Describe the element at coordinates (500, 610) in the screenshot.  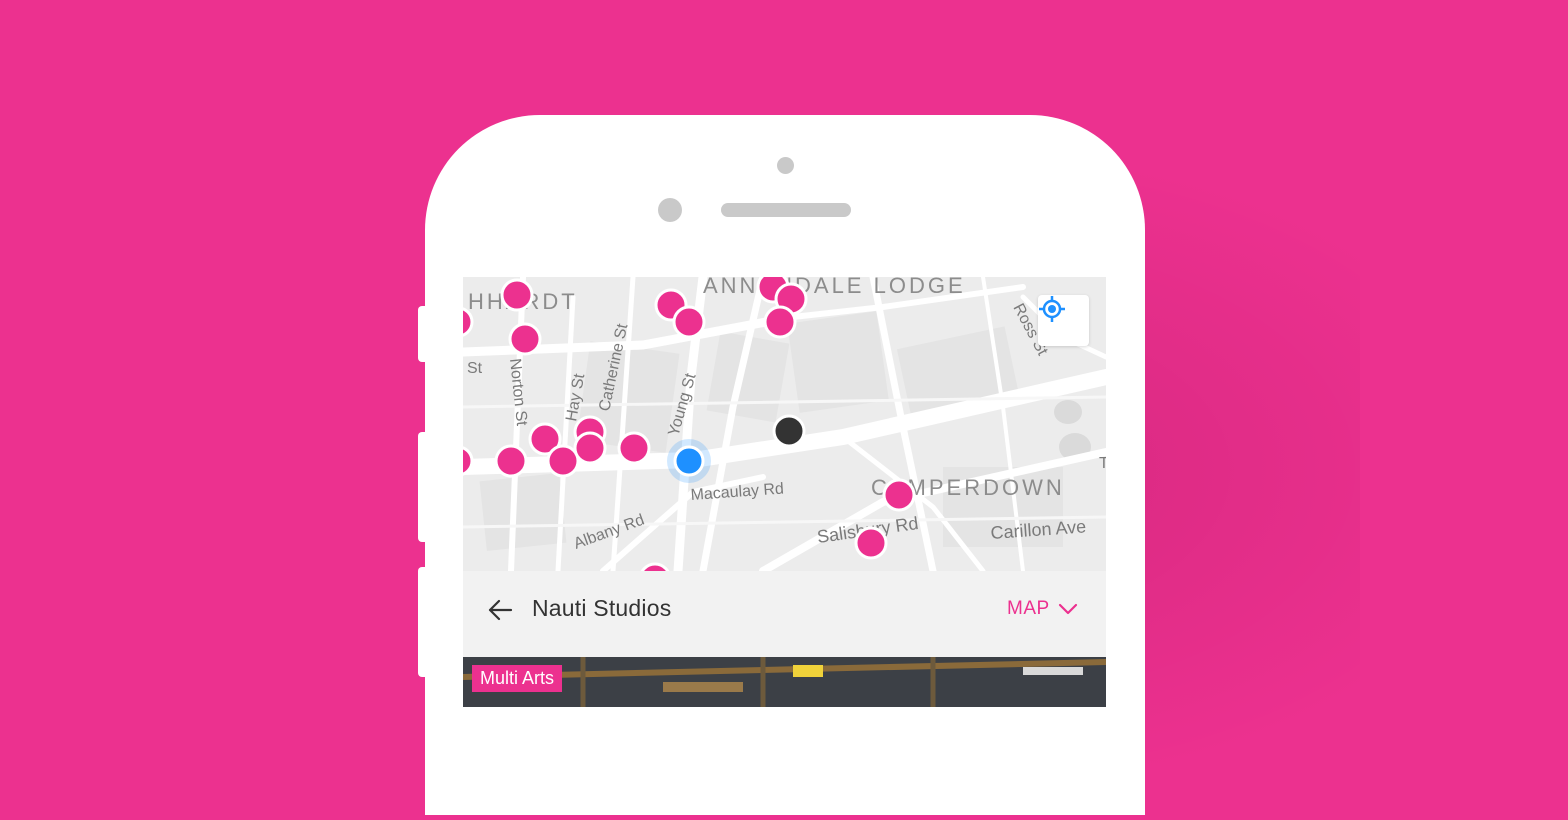
I see `arrow-left-icon` at that location.